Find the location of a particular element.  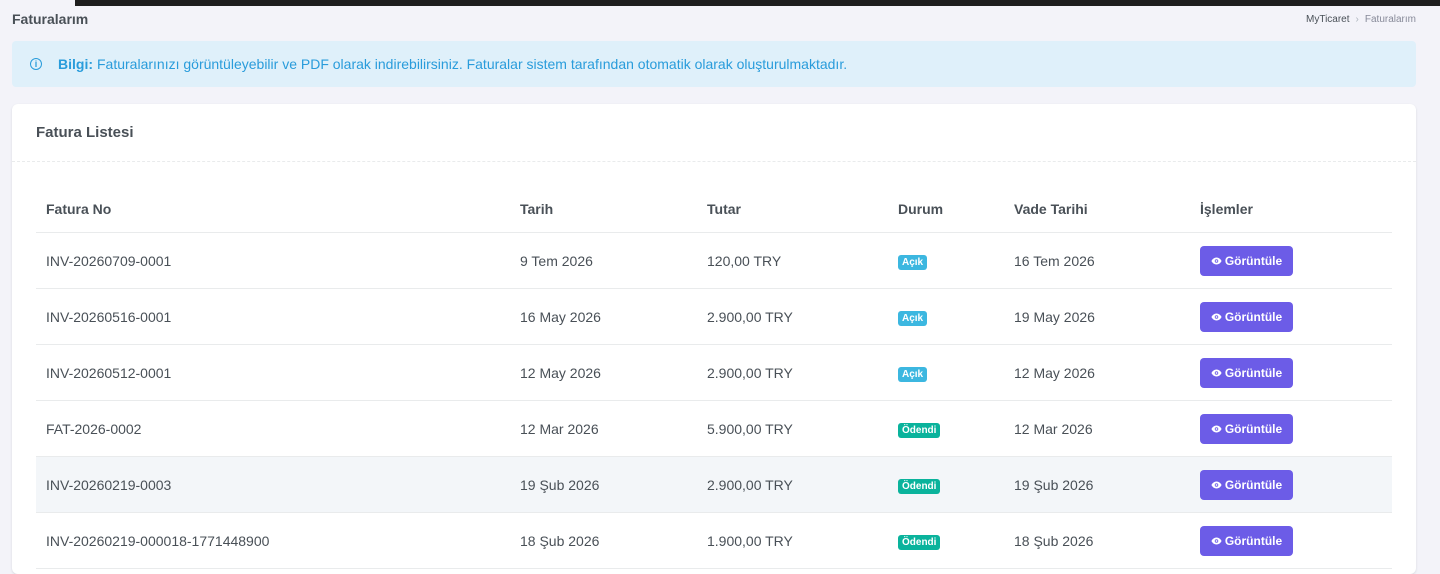

alert-strong-label: Bilgi: is located at coordinates (75, 64).